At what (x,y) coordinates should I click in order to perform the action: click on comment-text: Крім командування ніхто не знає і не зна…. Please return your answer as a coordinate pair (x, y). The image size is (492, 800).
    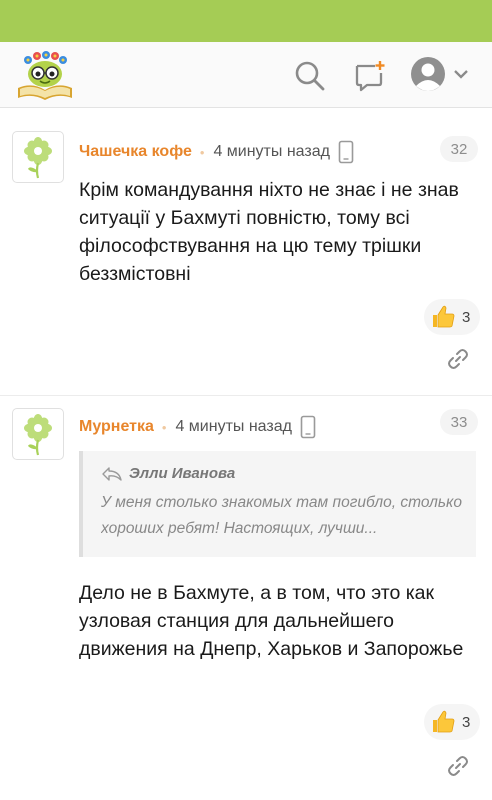
    Looking at the image, I should click on (269, 232).